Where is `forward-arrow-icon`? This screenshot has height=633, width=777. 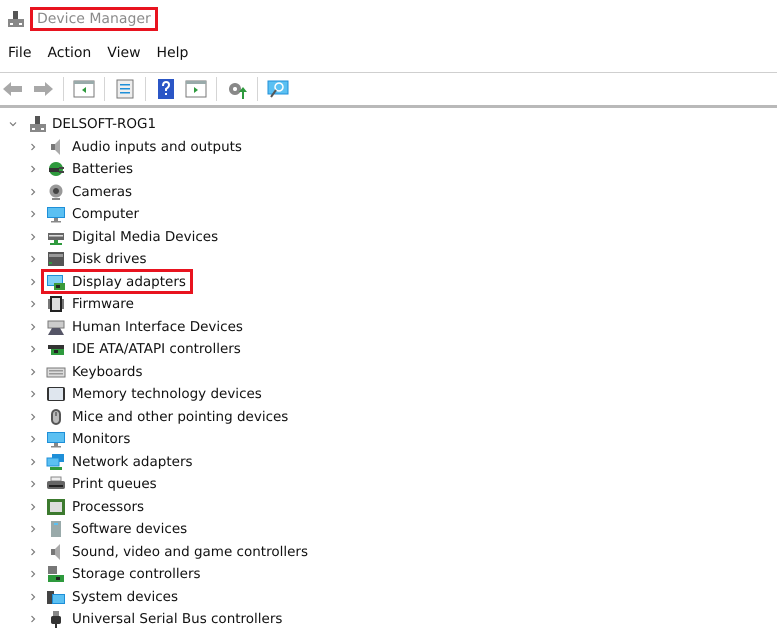 forward-arrow-icon is located at coordinates (43, 89).